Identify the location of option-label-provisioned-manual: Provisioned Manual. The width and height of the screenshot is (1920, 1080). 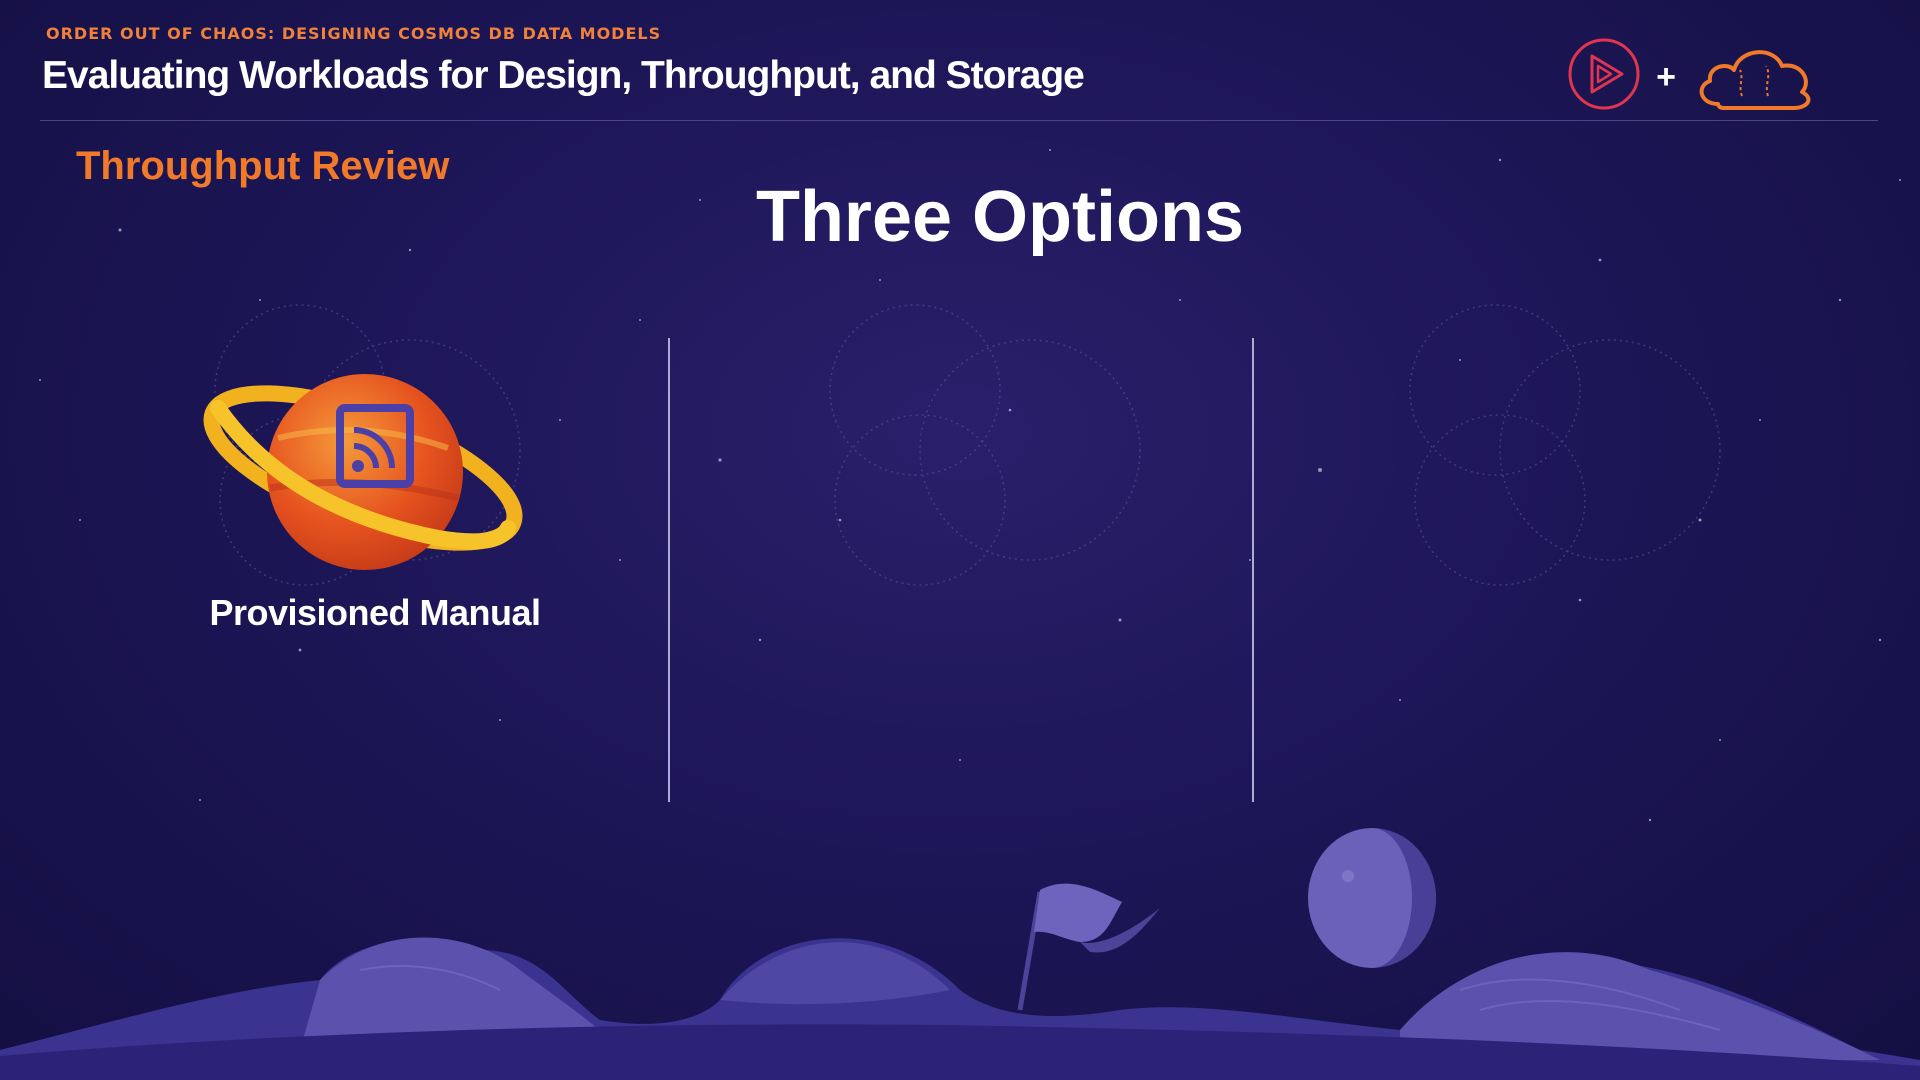
(375, 612).